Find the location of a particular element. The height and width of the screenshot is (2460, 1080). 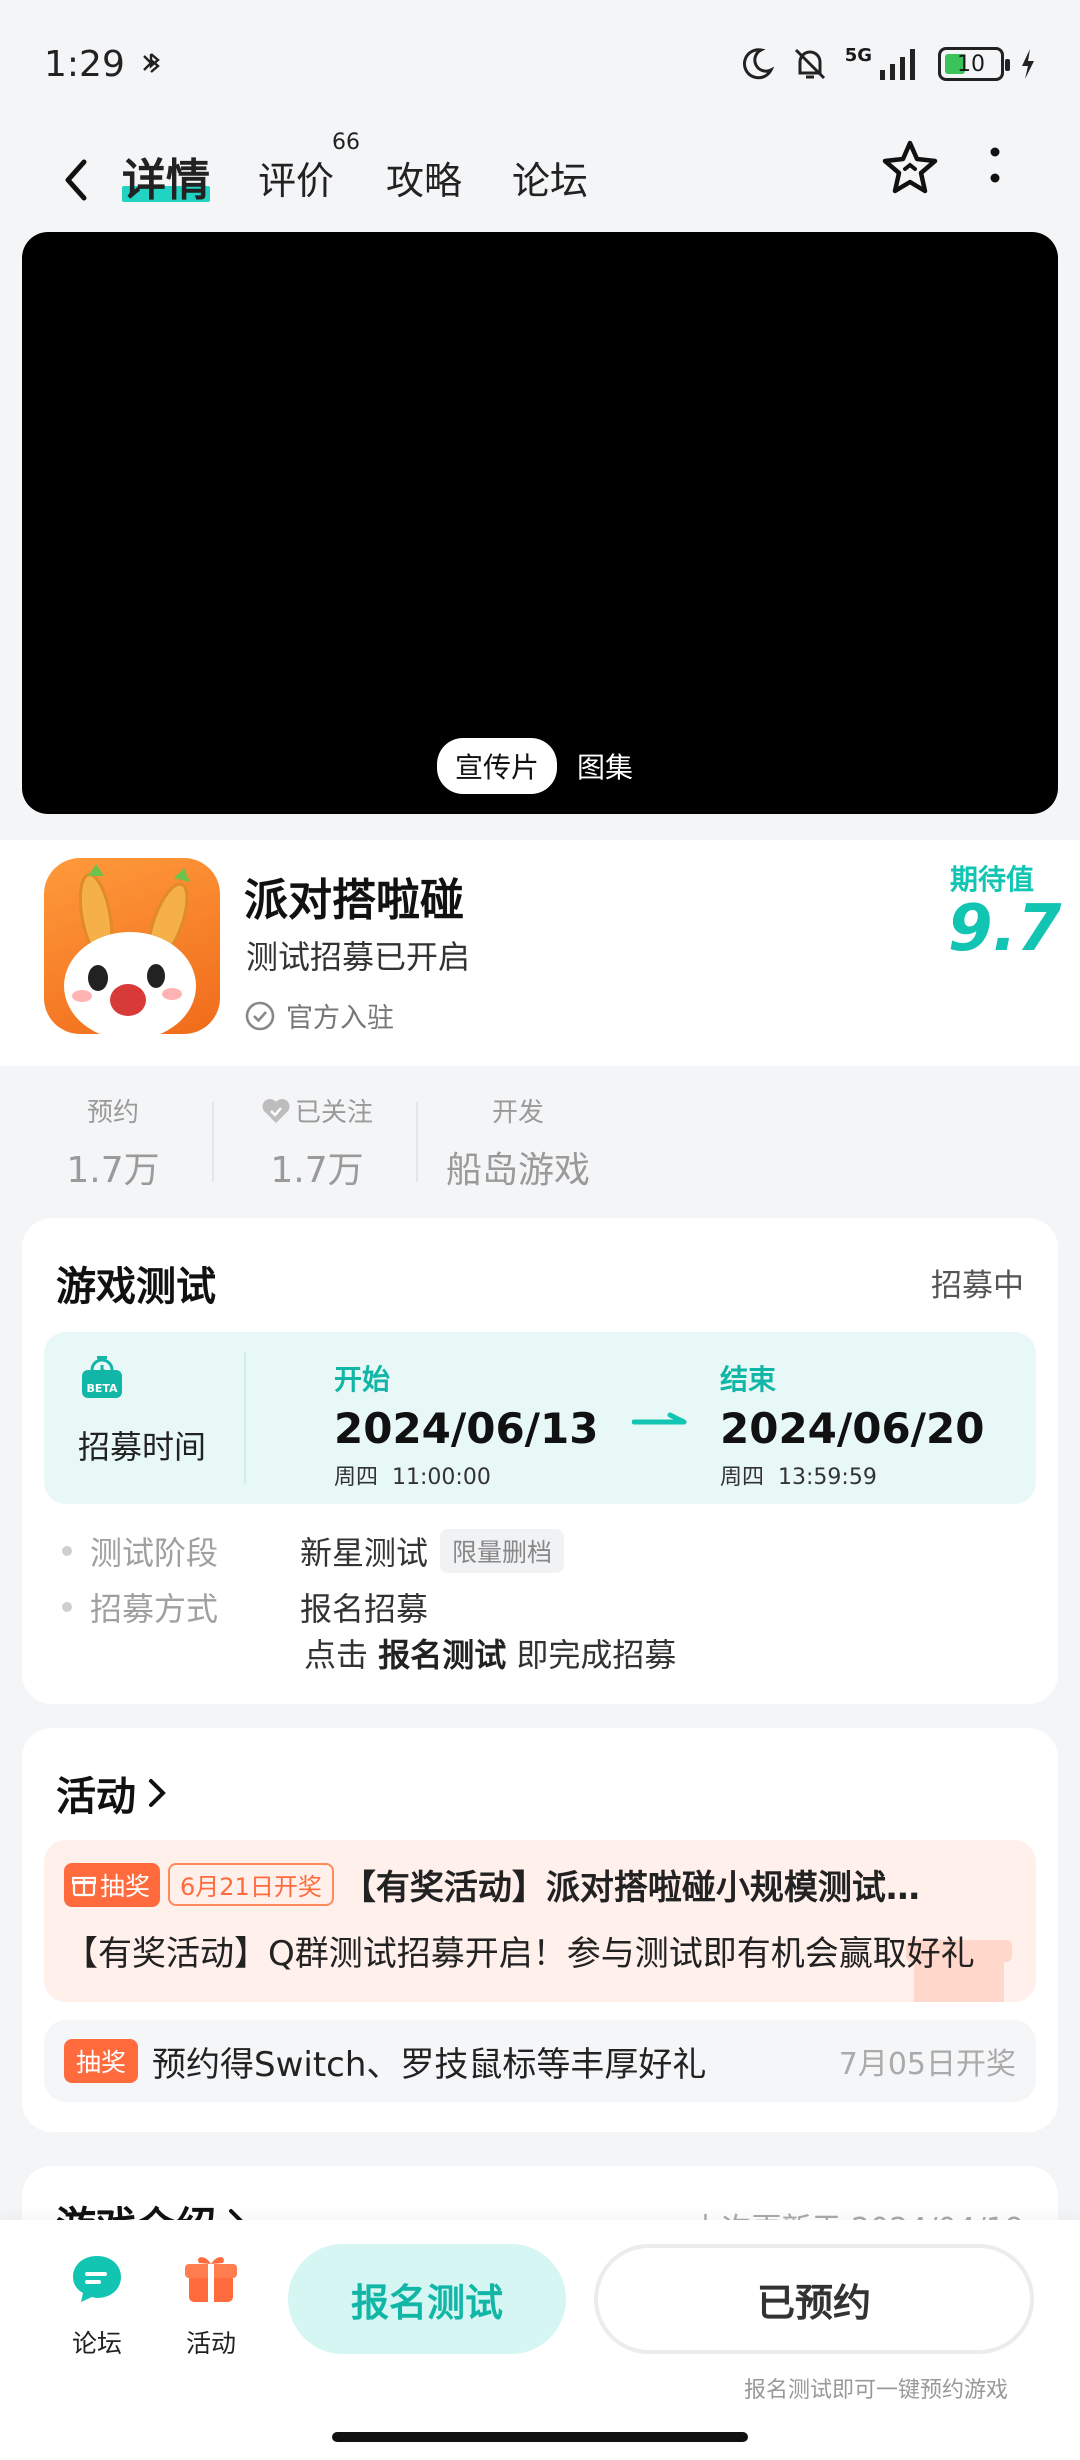

game-status: 测试招募已开启 is located at coordinates (358, 957).